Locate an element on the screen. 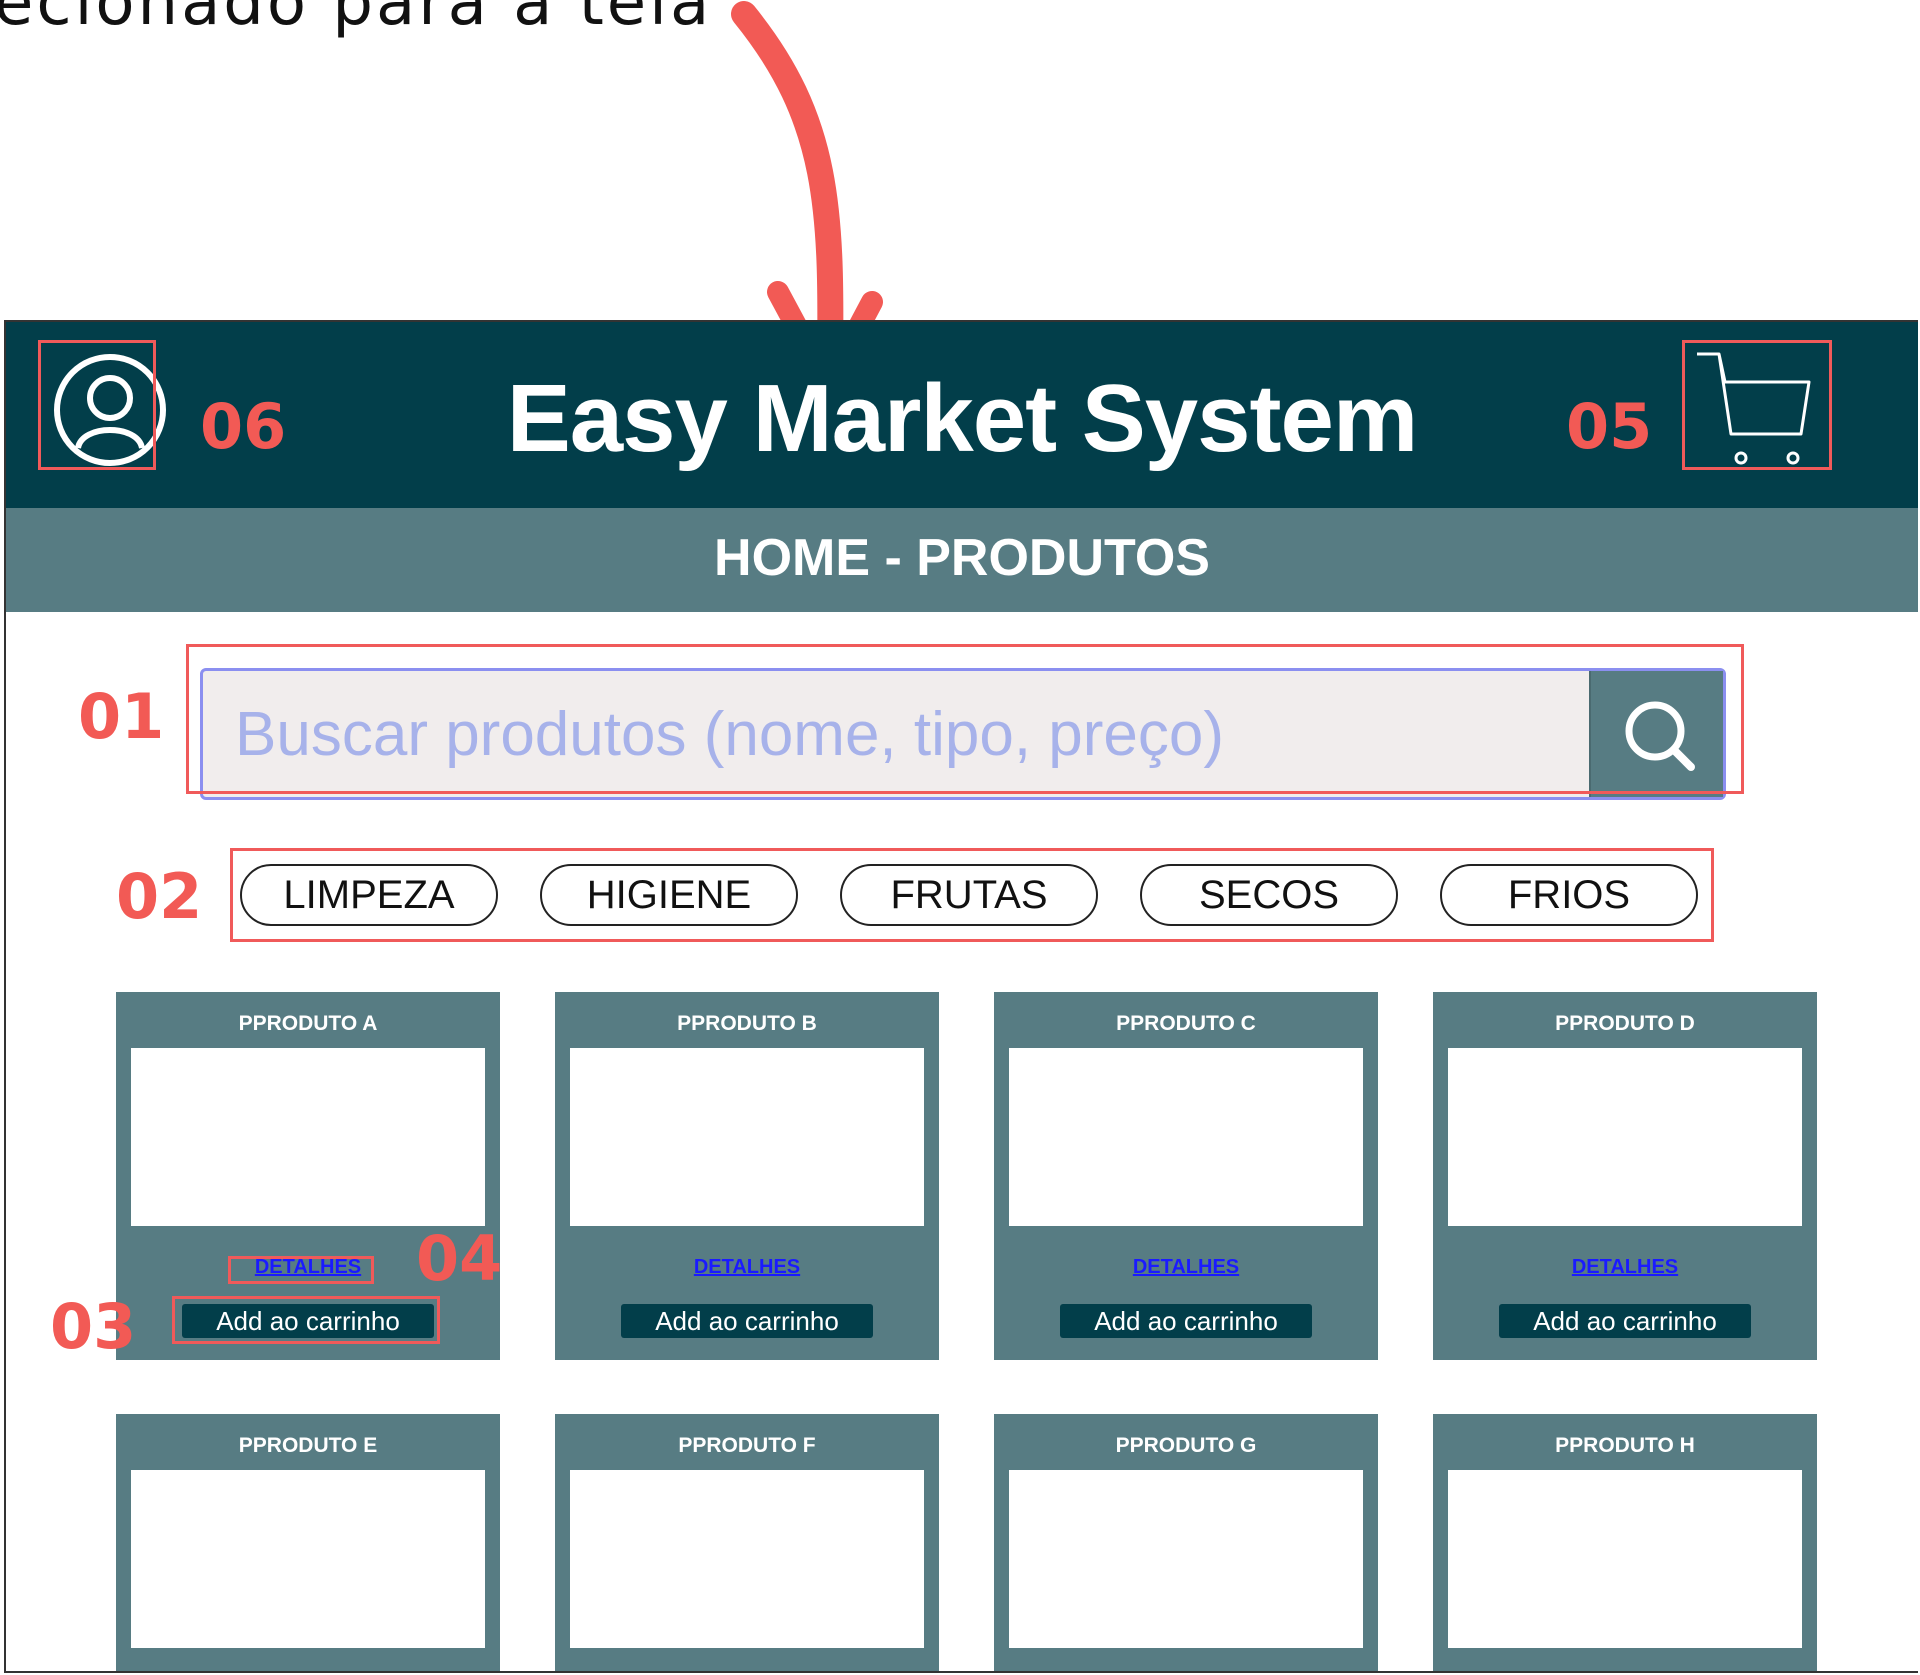  annotation-box-user is located at coordinates (97, 405).